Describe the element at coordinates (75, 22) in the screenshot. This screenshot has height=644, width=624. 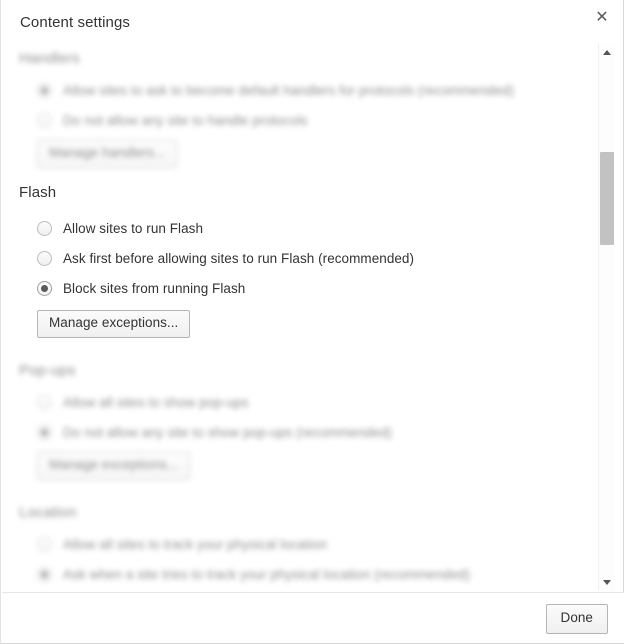
I see `page-title: Content settings` at that location.